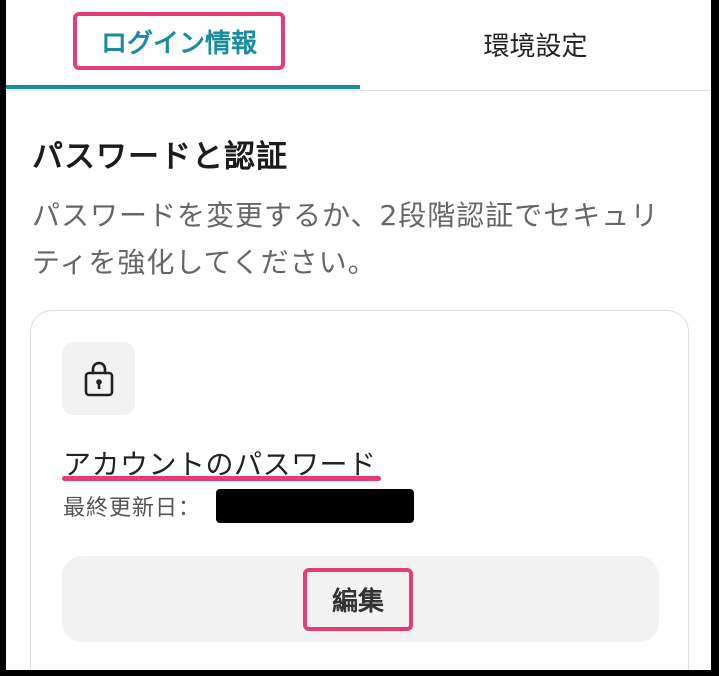 Image resolution: width=719 pixels, height=676 pixels. What do you see at coordinates (346, 215) in the screenshot?
I see `section-description-line-1: パスワードを変更するか、2段階認証でセキュリ` at bounding box center [346, 215].